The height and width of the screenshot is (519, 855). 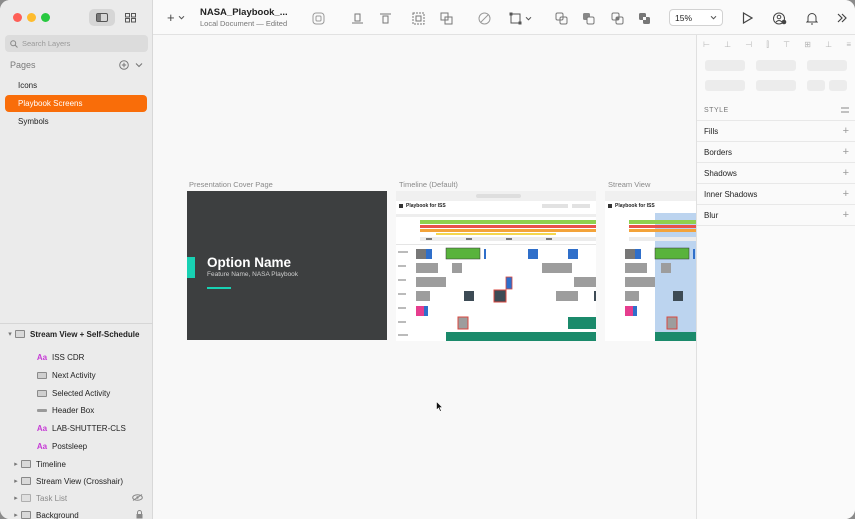 I want to click on resize-button, so click(x=418, y=18).